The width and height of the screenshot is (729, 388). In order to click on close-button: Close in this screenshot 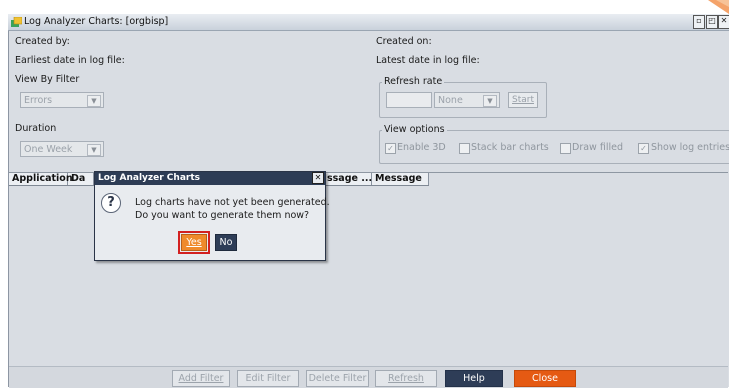, I will do `click(545, 378)`.